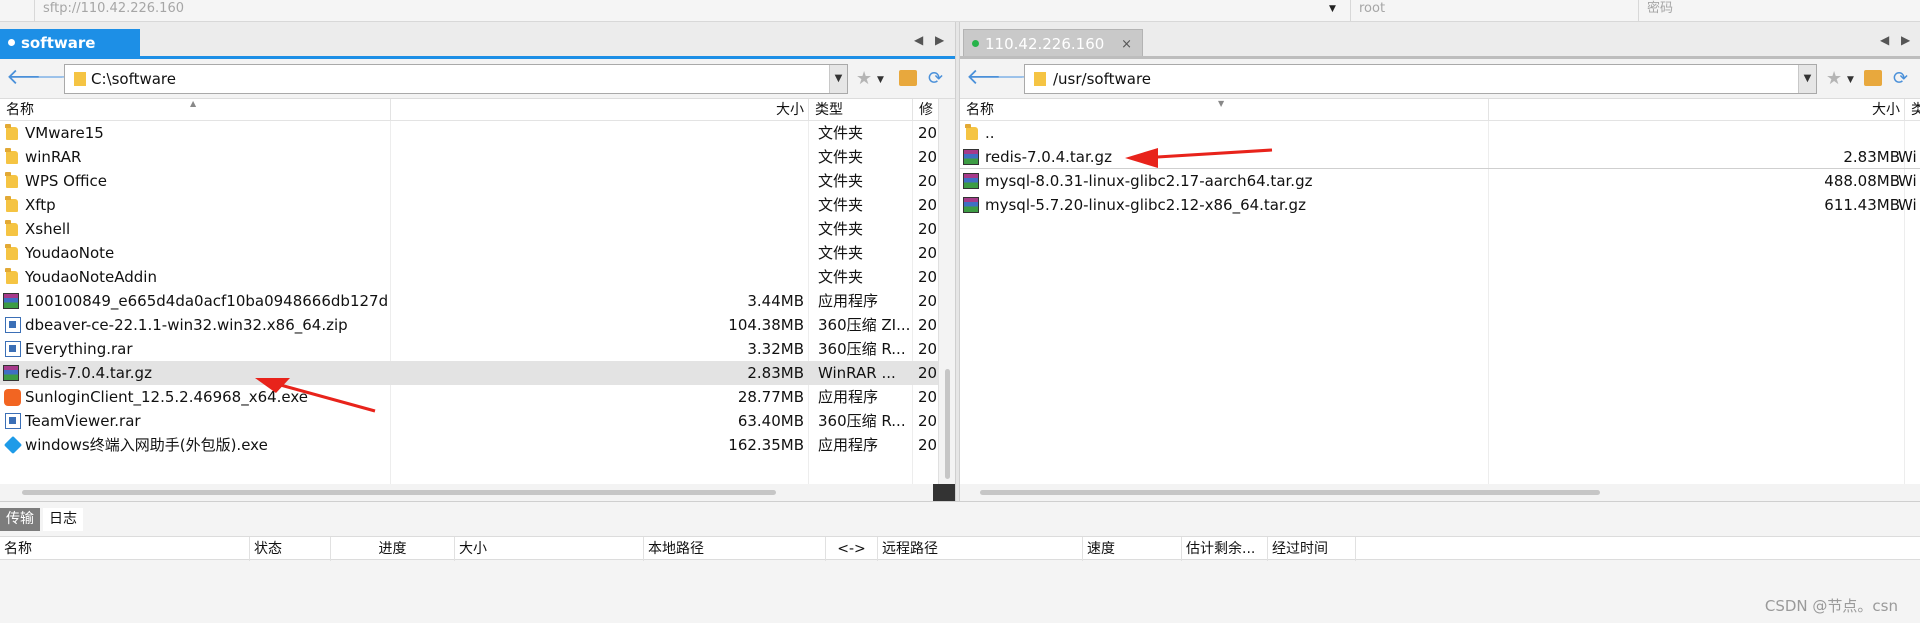 This screenshot has width=1920, height=623. Describe the element at coordinates (1779, 11) in the screenshot. I see `password-field: 密码` at that location.